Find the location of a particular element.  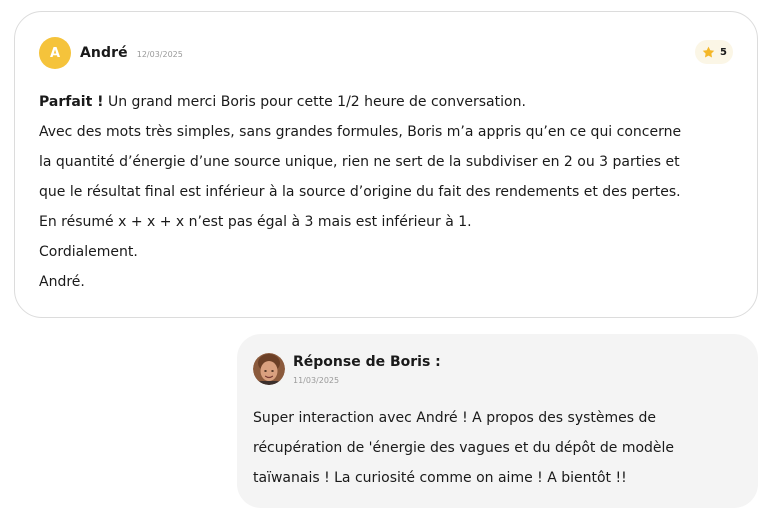

review-date: 12/03/2025 is located at coordinates (159, 54).